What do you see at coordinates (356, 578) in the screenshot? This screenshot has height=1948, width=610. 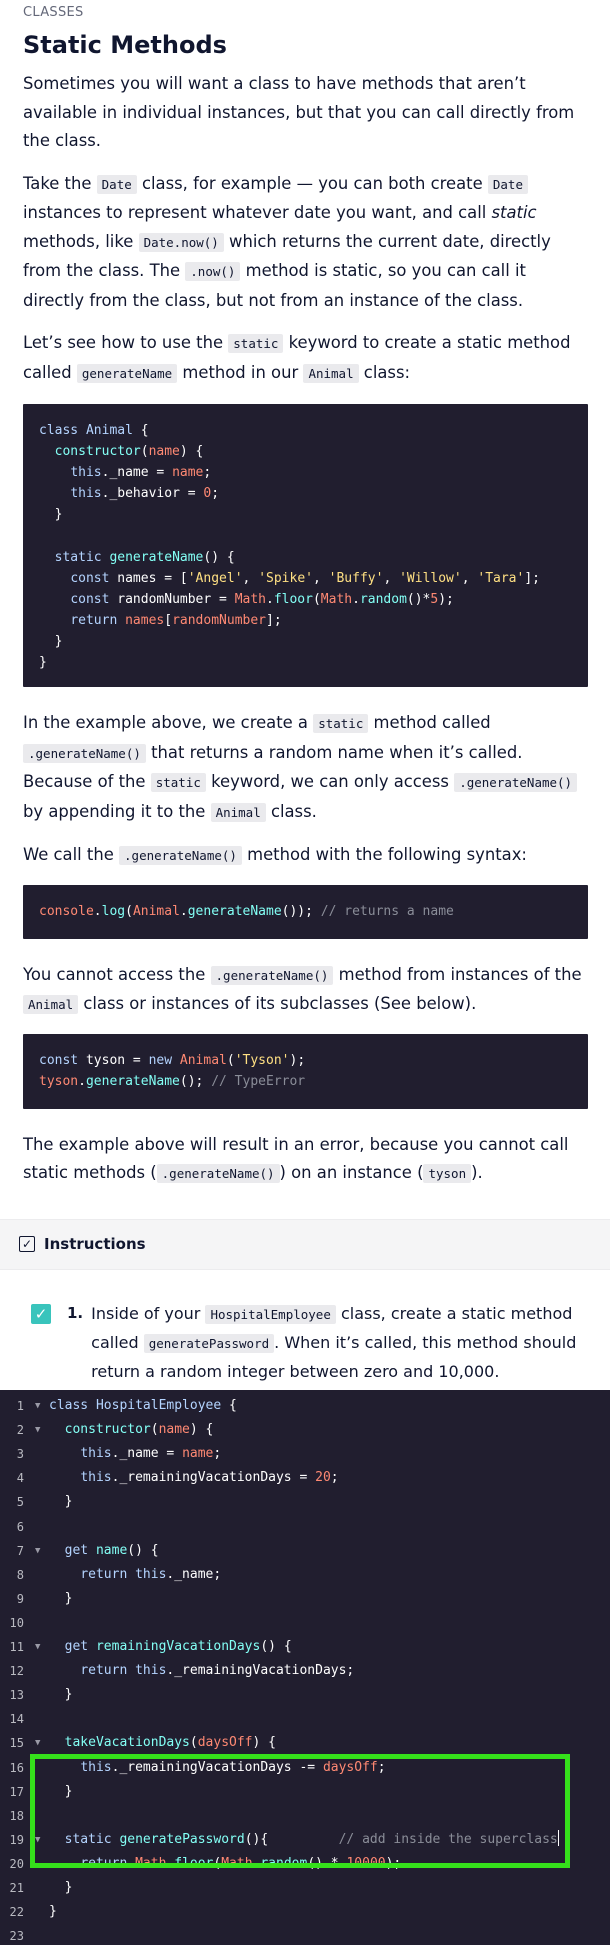 I see `code-token: 'Buffy'` at bounding box center [356, 578].